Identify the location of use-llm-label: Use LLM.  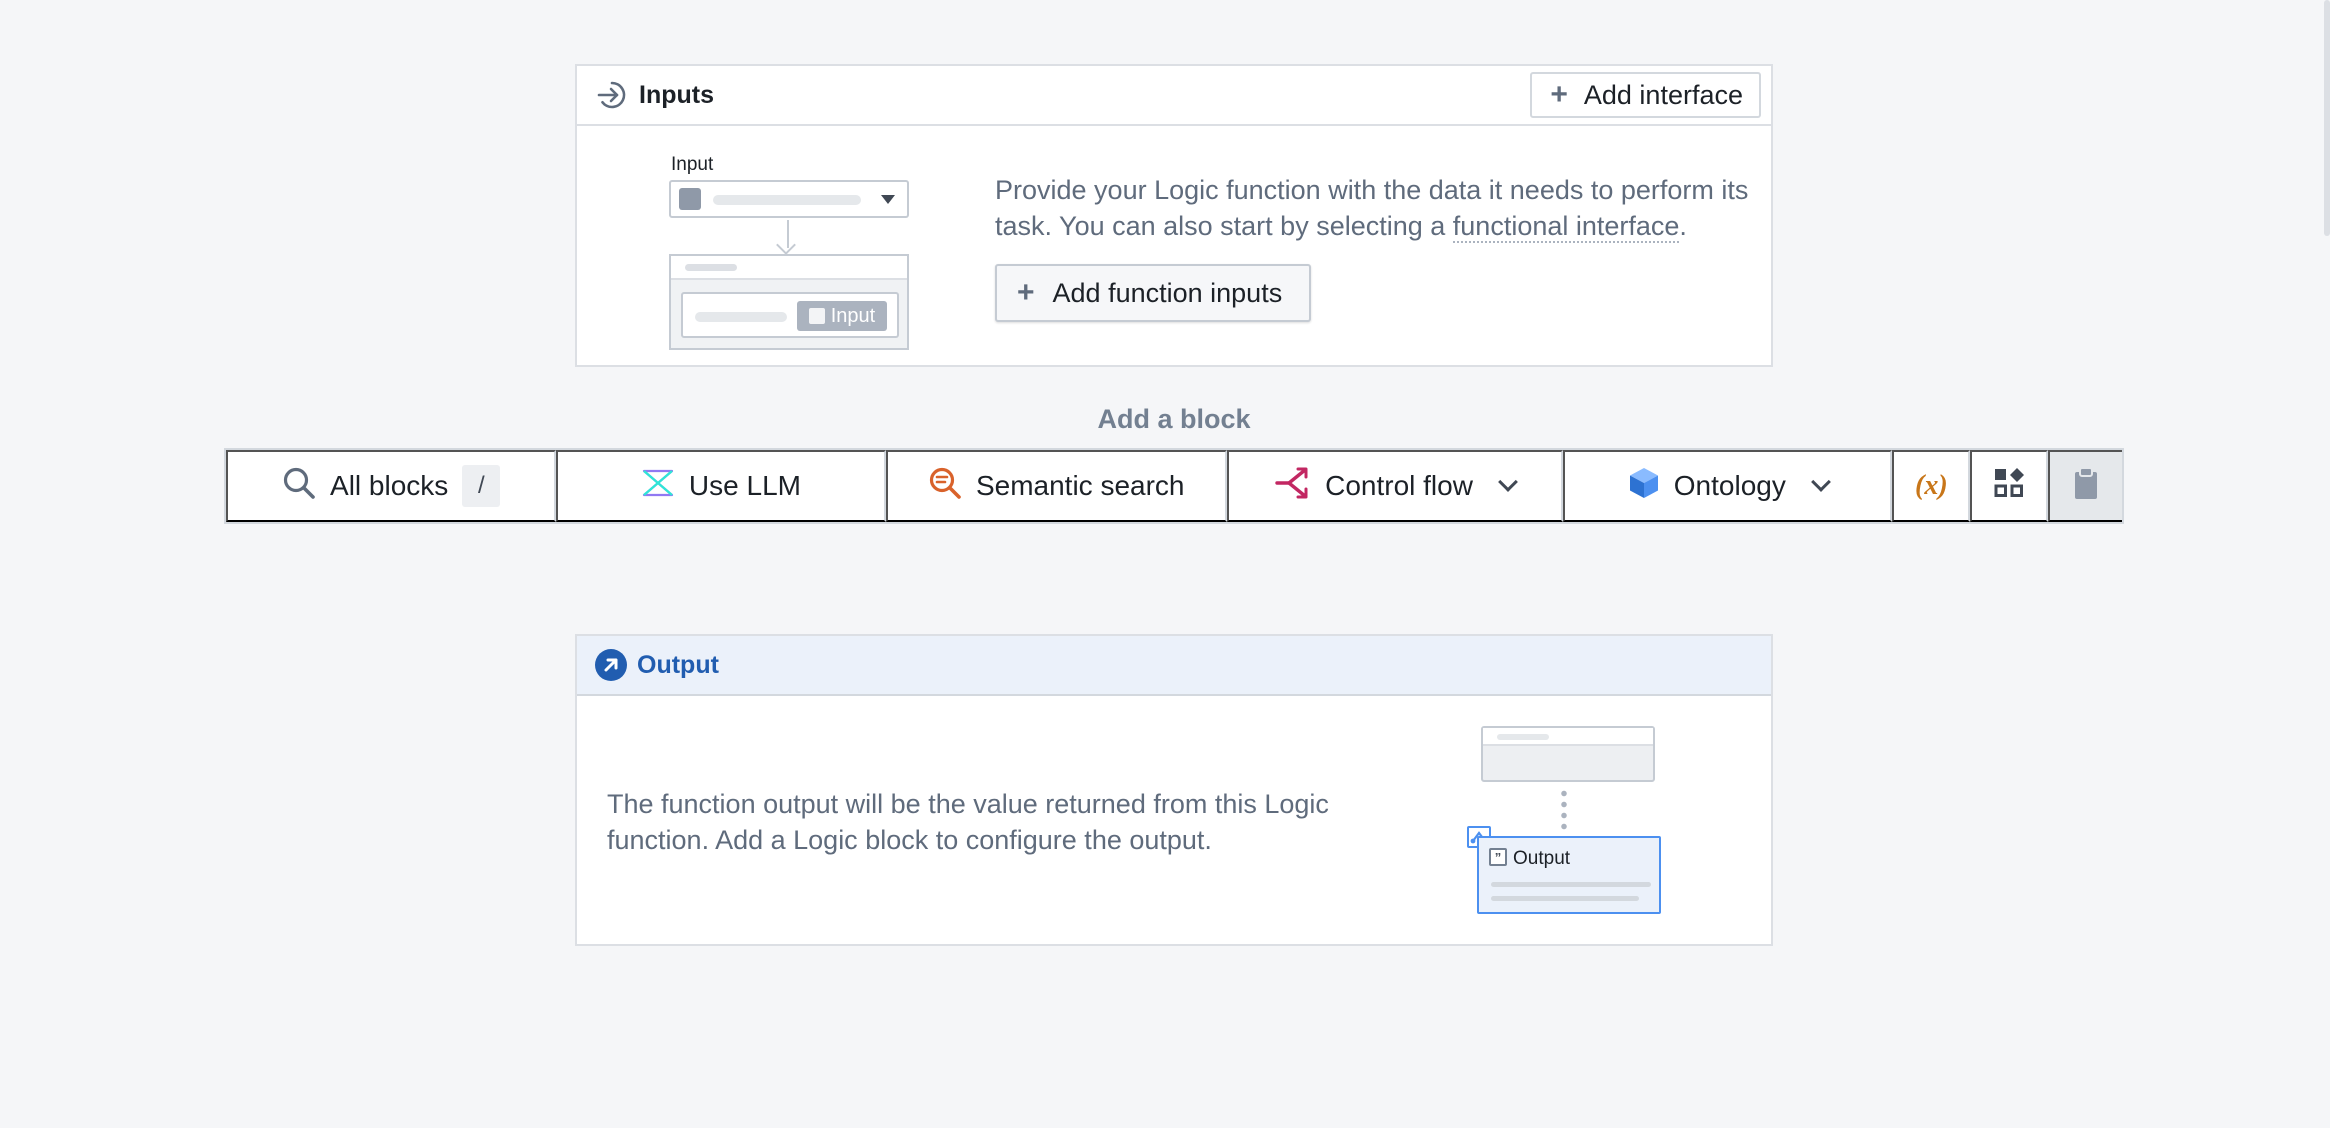
(744, 485).